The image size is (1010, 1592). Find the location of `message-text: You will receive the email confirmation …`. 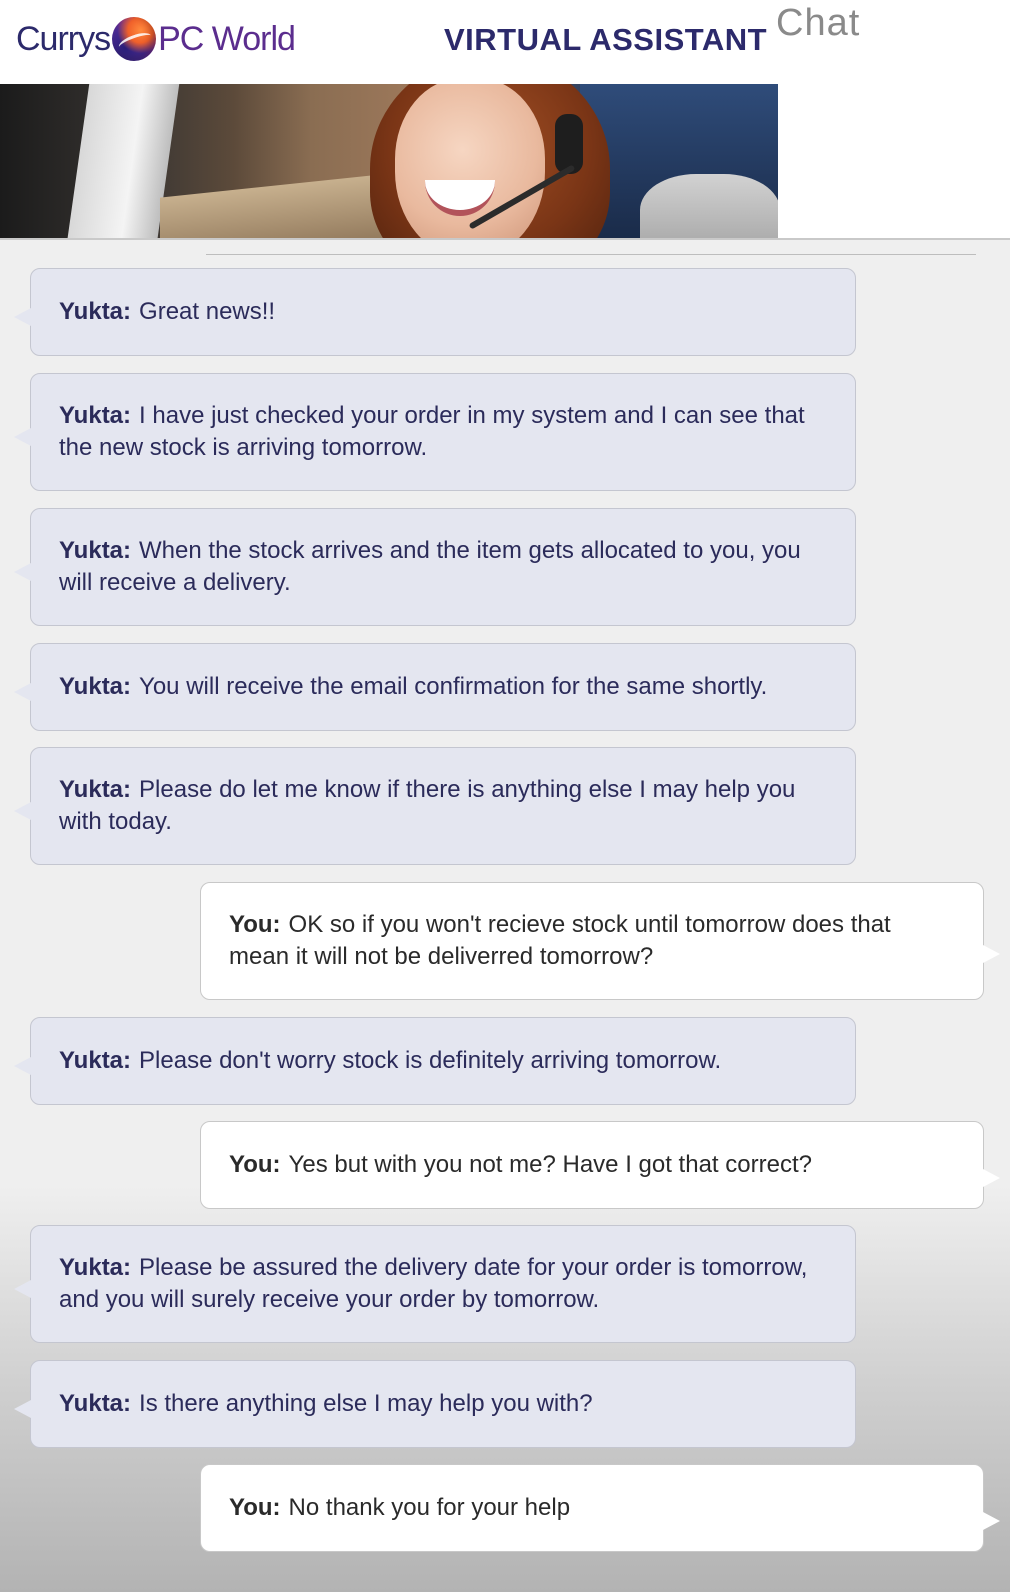

message-text: You will receive the email confirmation … is located at coordinates (453, 686).